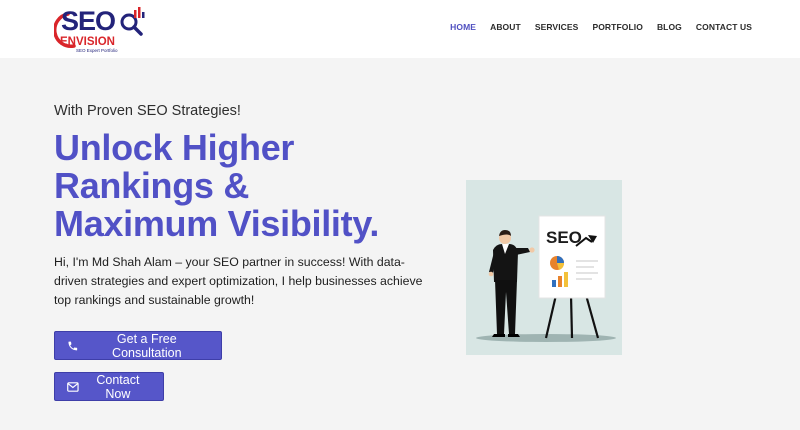 This screenshot has width=800, height=430. Describe the element at coordinates (97, 50) in the screenshot. I see `svg-text: SEO Expert Portfolio` at that location.